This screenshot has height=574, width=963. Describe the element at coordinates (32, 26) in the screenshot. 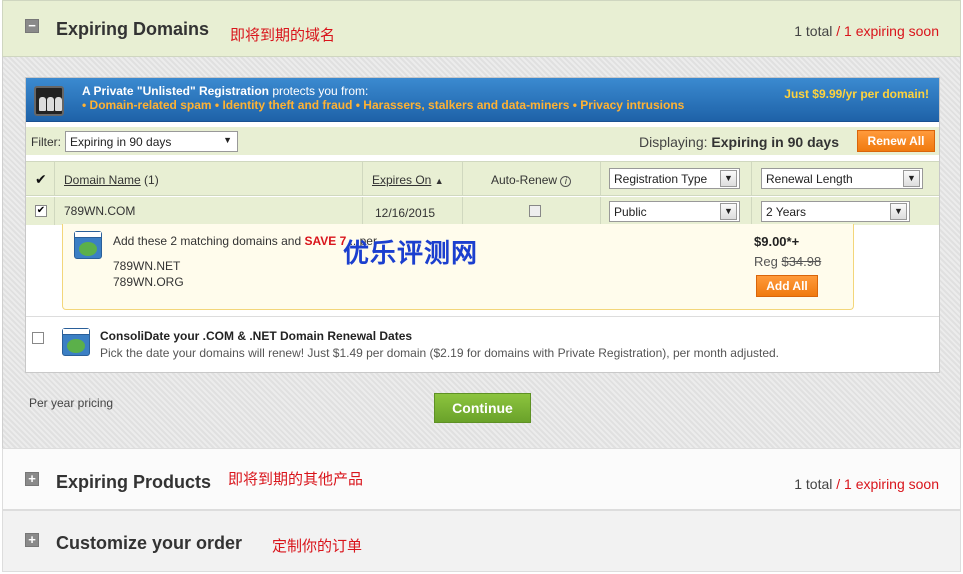

I see `collapse-icon: −` at that location.